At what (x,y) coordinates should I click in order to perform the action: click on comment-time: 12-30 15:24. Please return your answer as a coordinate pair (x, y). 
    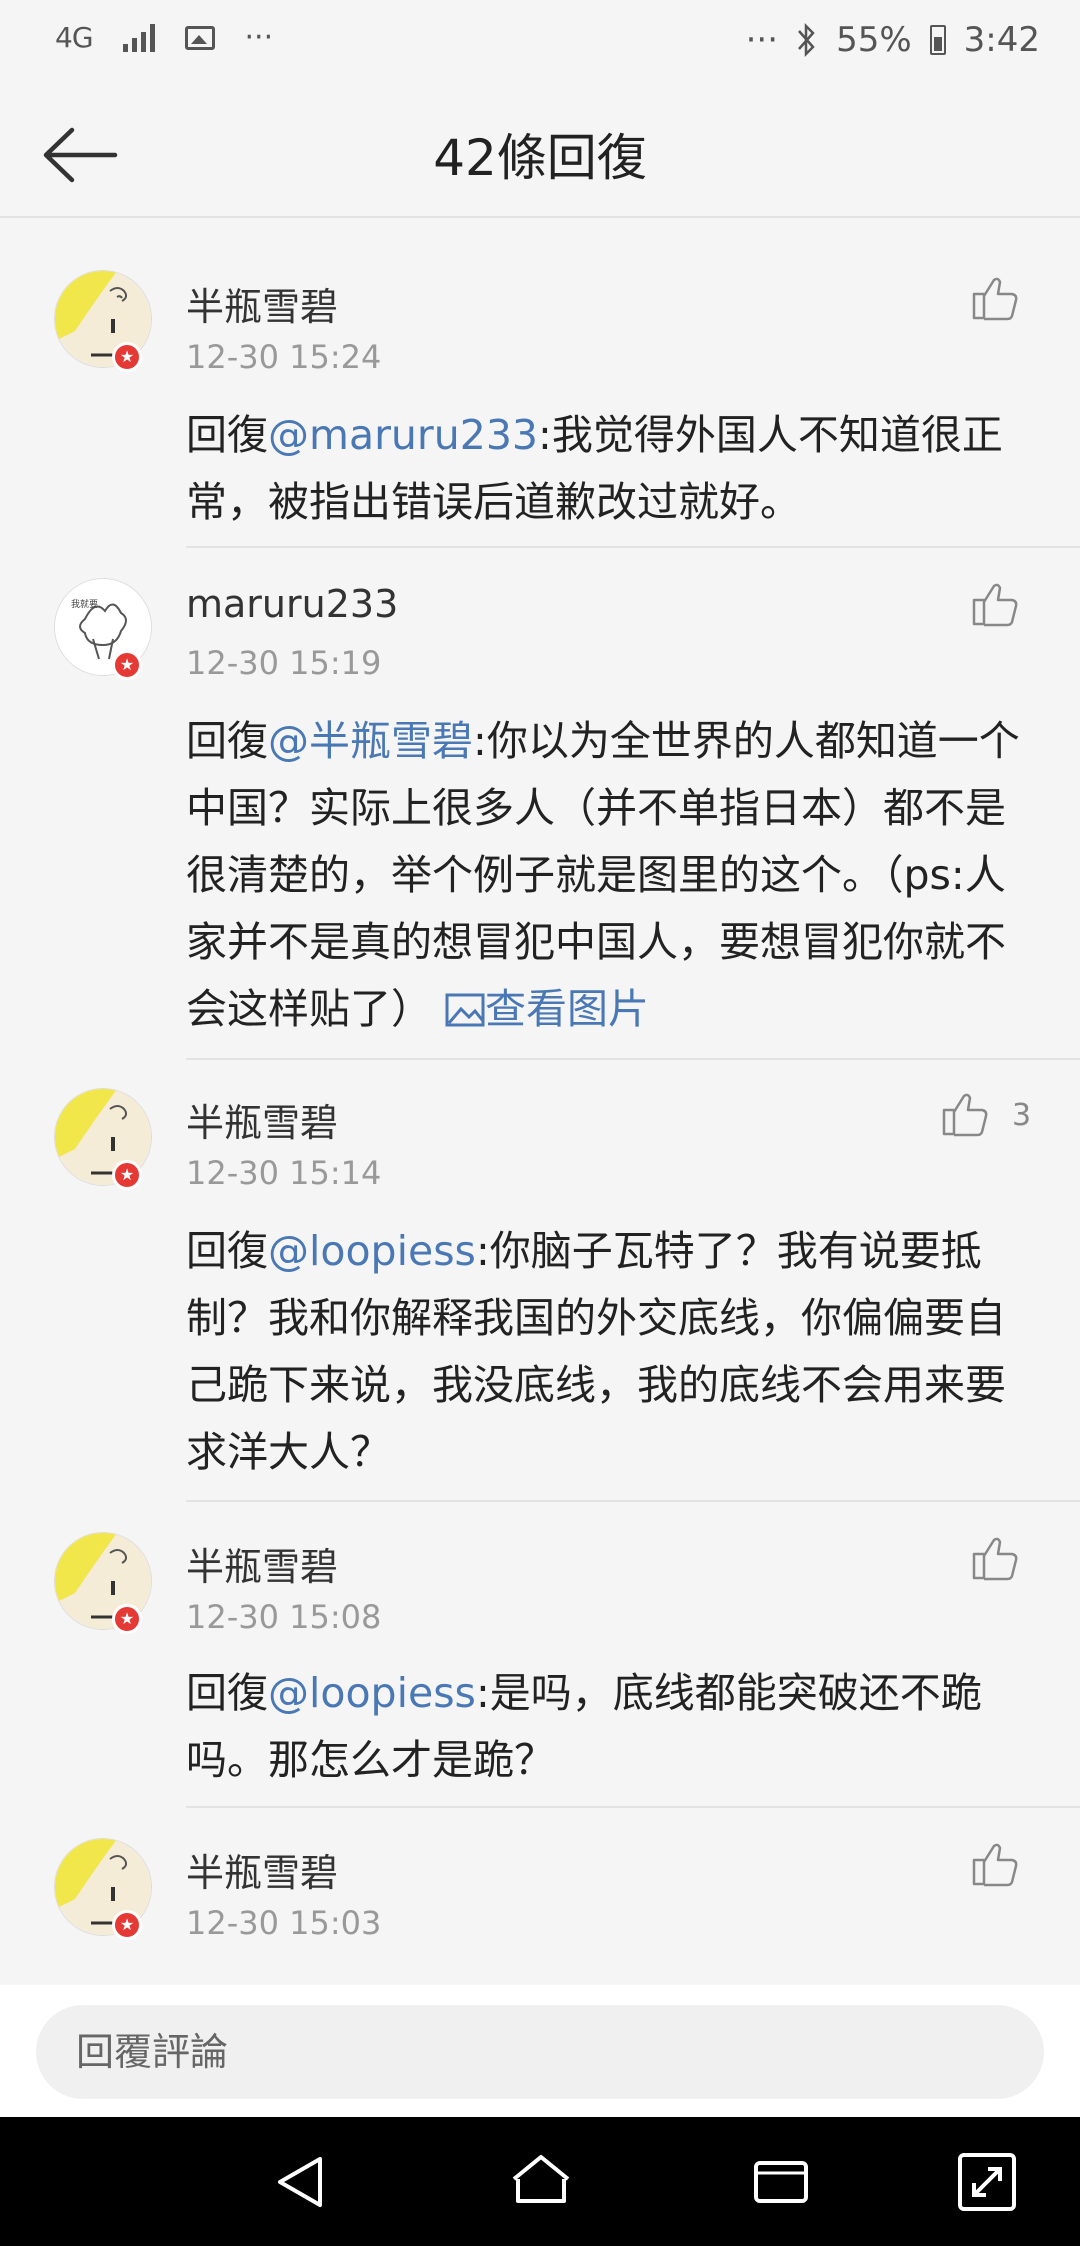
    Looking at the image, I should click on (284, 357).